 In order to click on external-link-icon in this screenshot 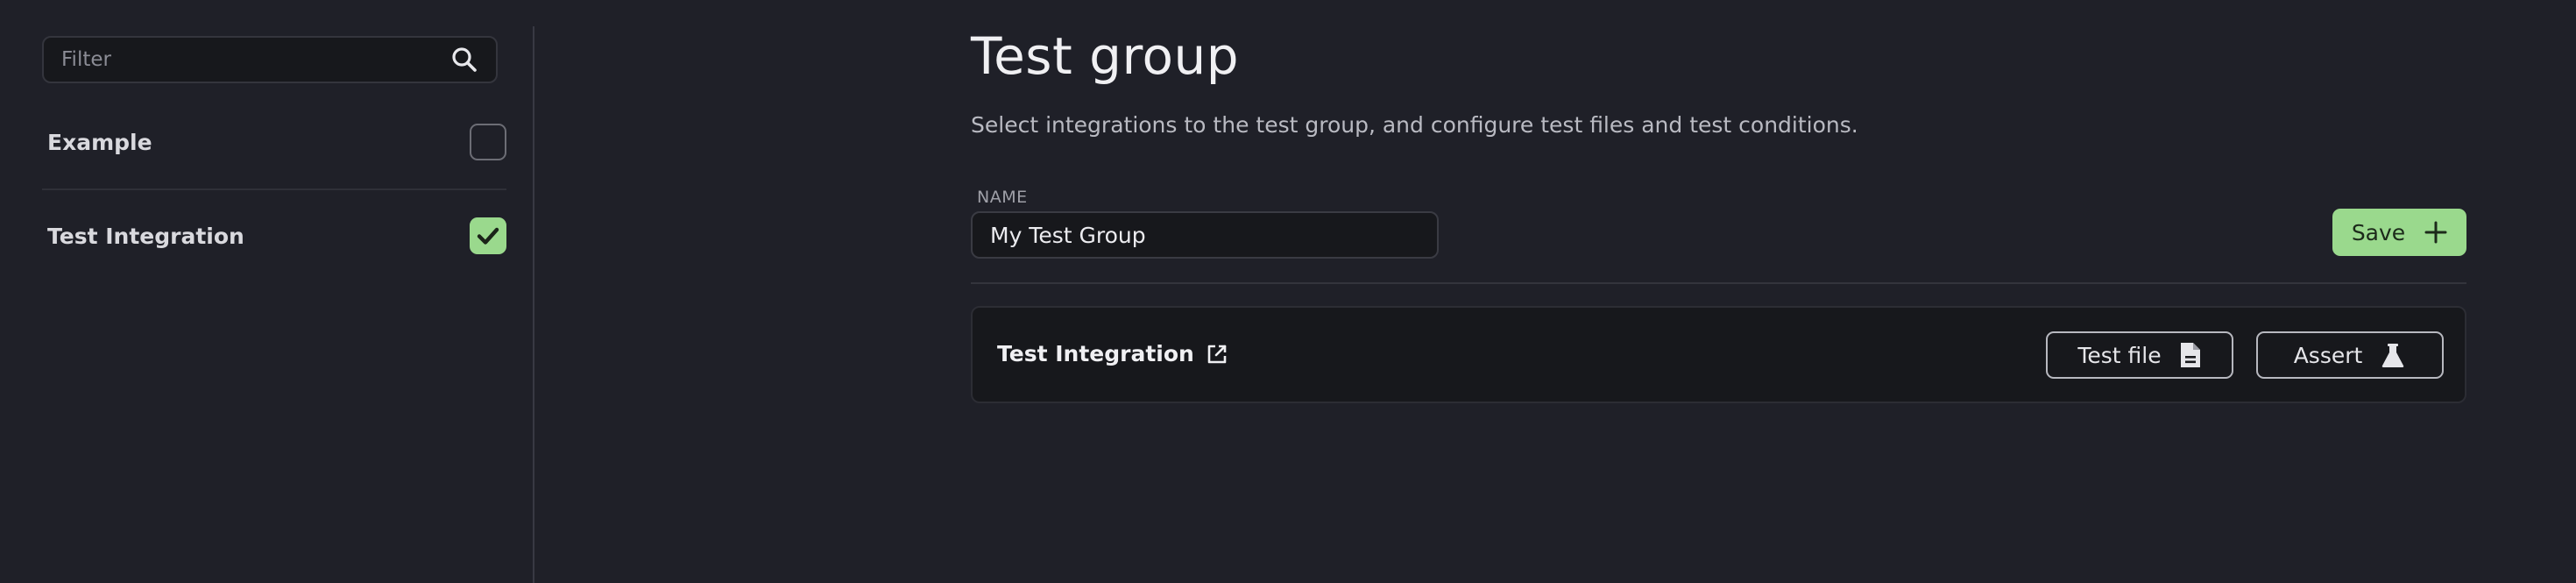, I will do `click(1217, 354)`.